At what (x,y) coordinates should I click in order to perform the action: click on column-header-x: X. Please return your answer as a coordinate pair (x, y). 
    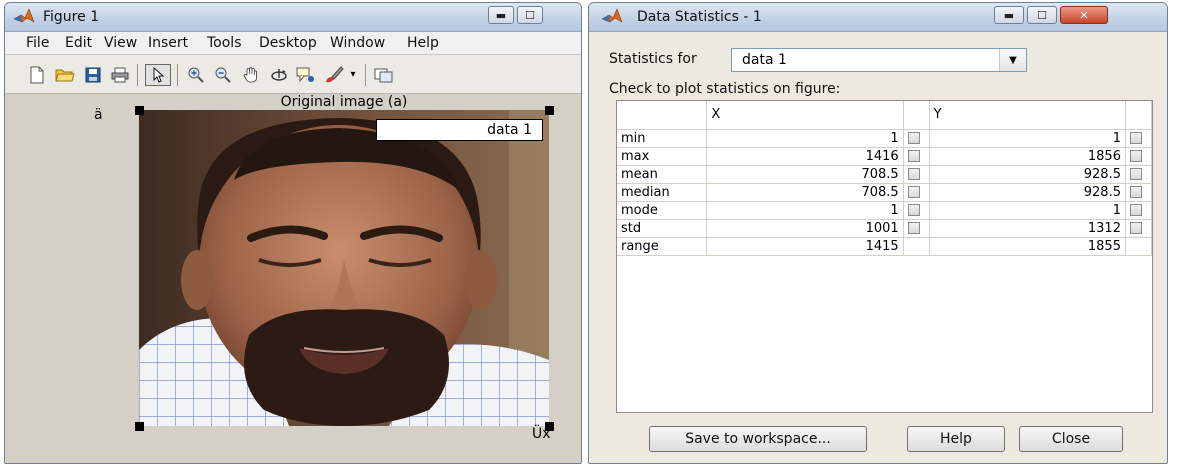
    Looking at the image, I should click on (805, 115).